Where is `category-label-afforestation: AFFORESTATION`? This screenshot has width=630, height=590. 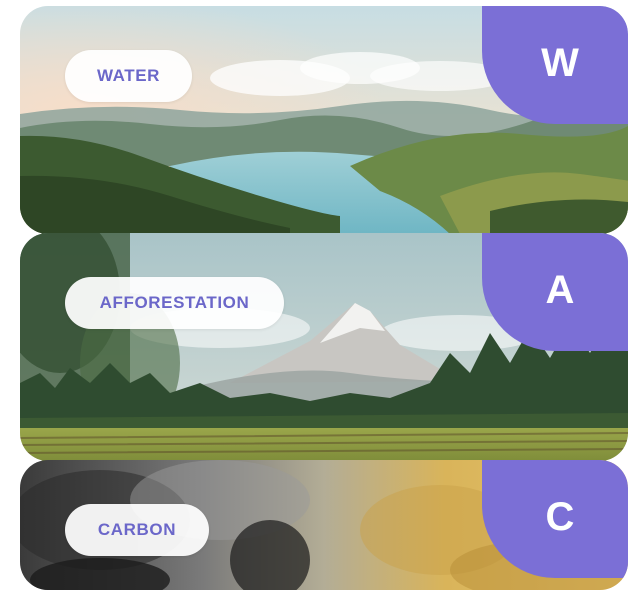 category-label-afforestation: AFFORESTATION is located at coordinates (174, 303).